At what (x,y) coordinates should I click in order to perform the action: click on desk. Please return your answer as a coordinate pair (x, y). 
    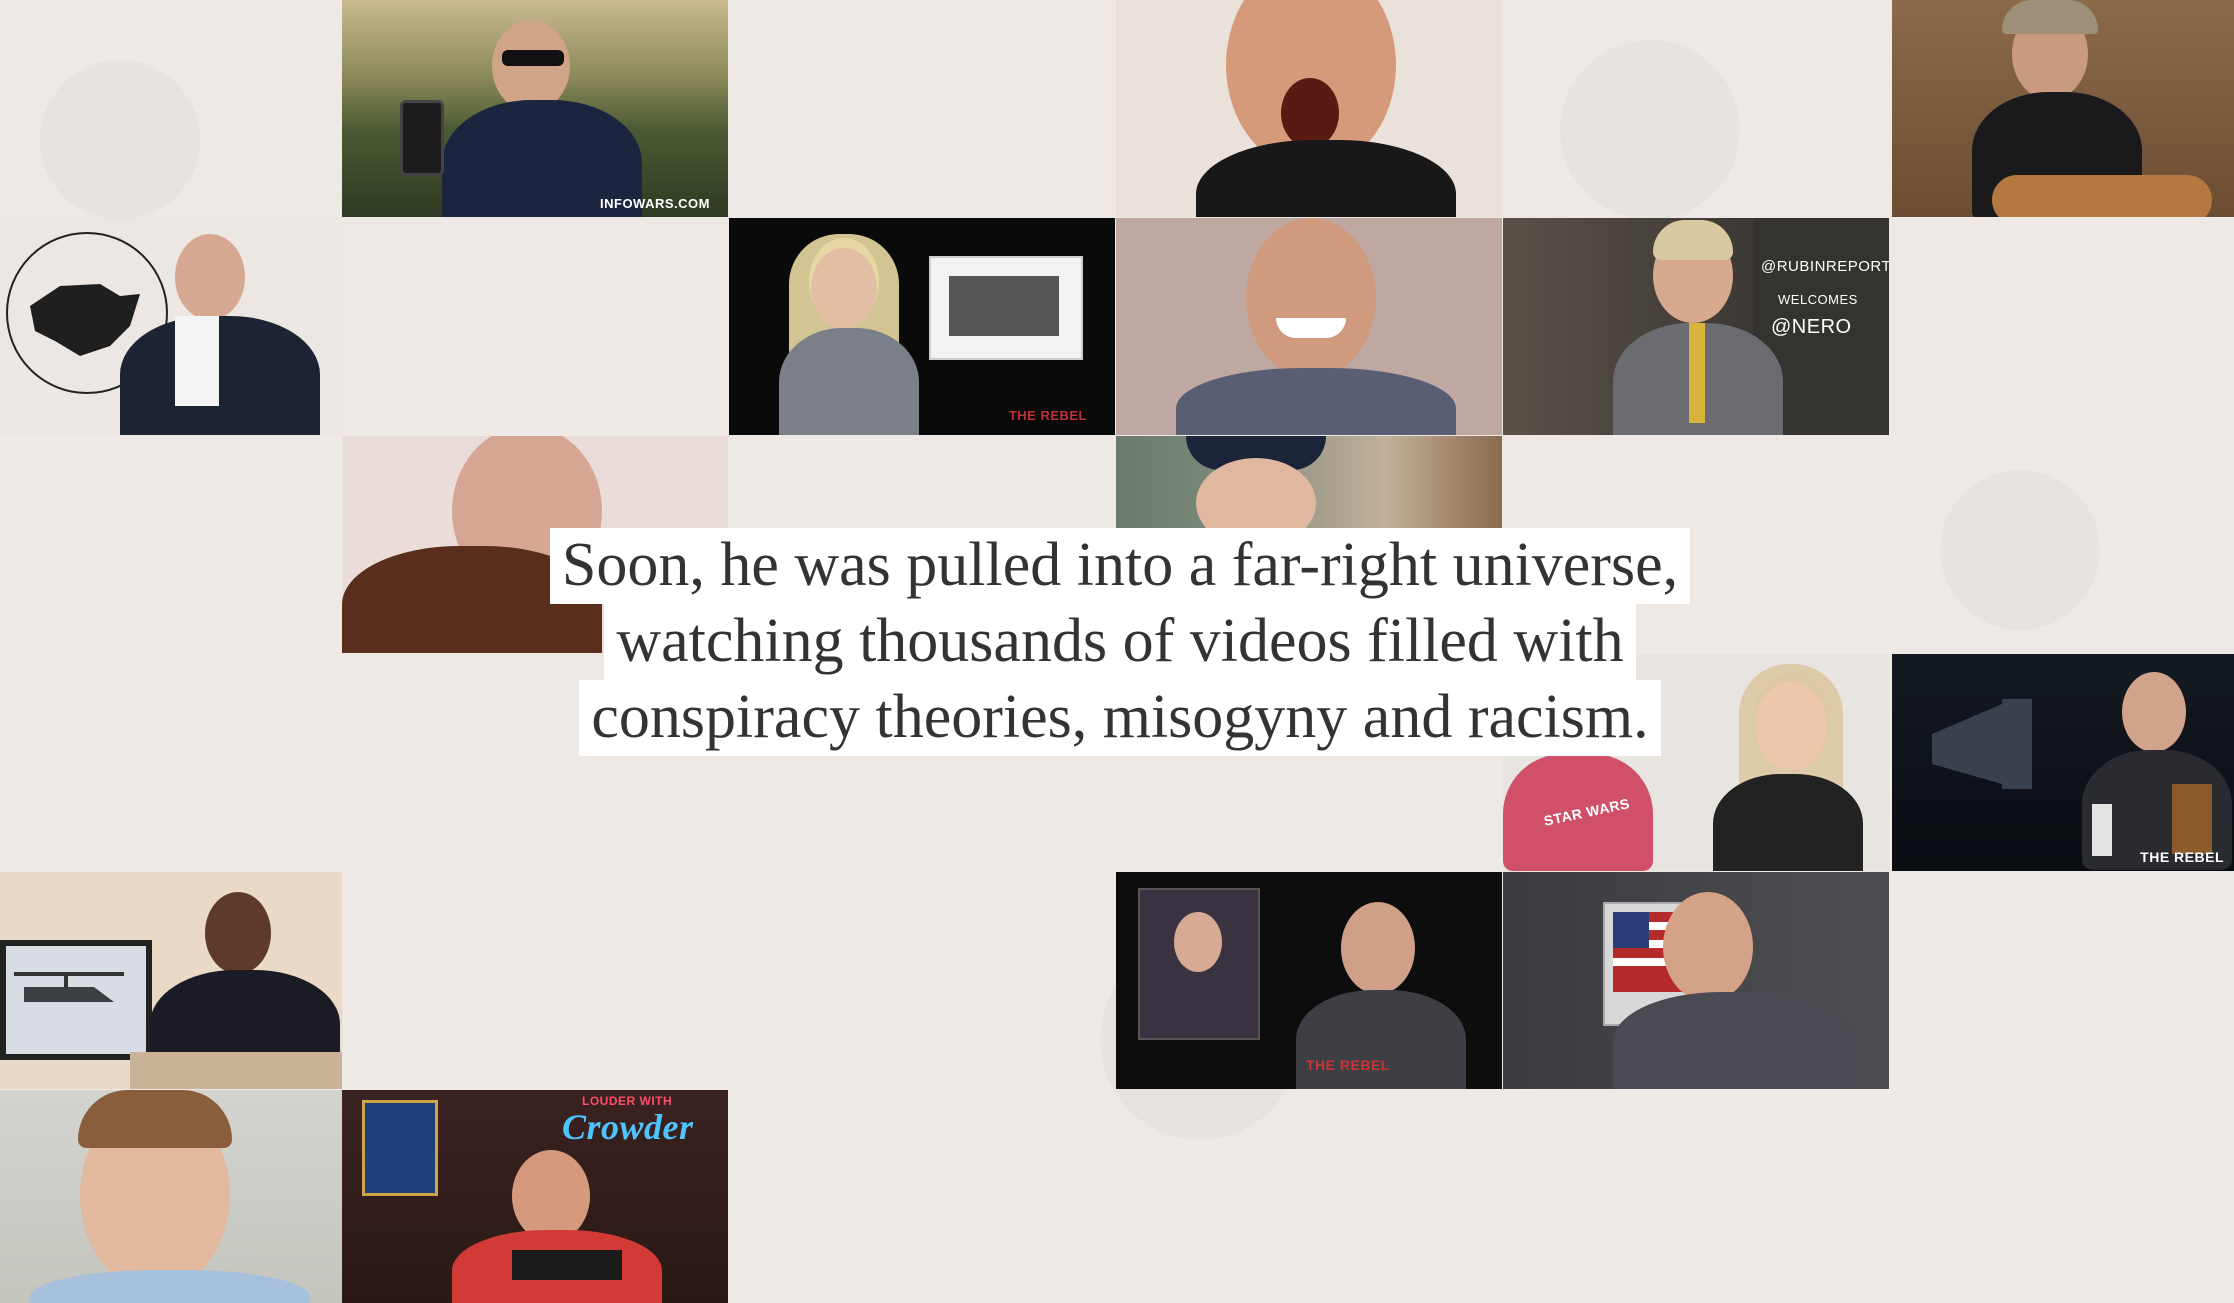
    Looking at the image, I should click on (236, 1070).